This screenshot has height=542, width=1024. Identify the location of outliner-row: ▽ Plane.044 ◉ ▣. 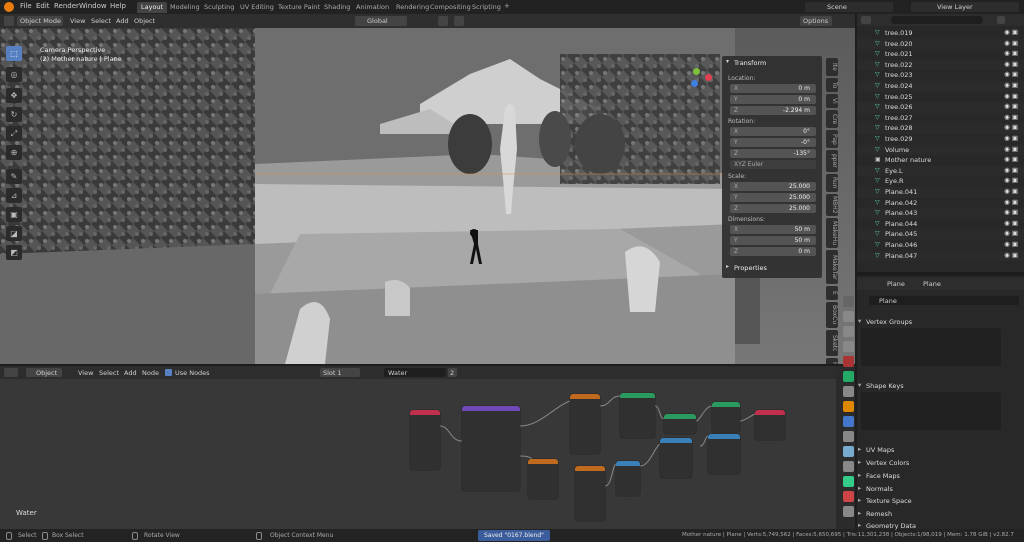
(940, 224).